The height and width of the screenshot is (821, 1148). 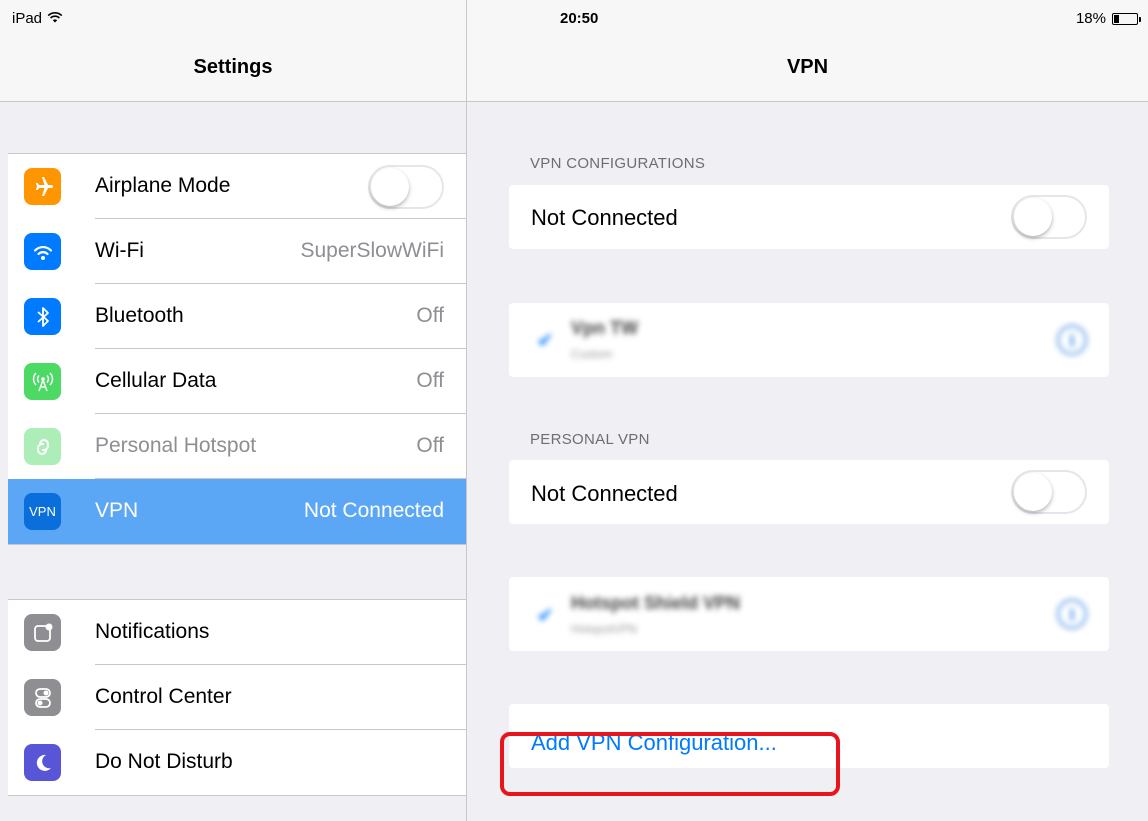 What do you see at coordinates (809, 492) in the screenshot?
I see `personal-vpn-status-card: Not Connected` at bounding box center [809, 492].